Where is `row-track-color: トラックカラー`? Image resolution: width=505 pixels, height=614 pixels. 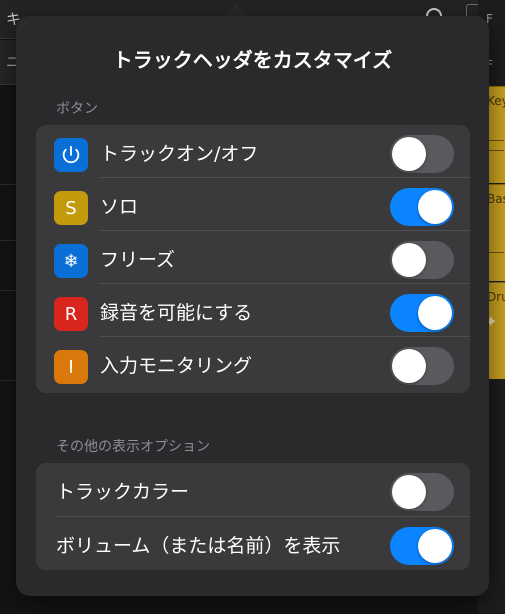
row-track-color: トラックカラー is located at coordinates (253, 490).